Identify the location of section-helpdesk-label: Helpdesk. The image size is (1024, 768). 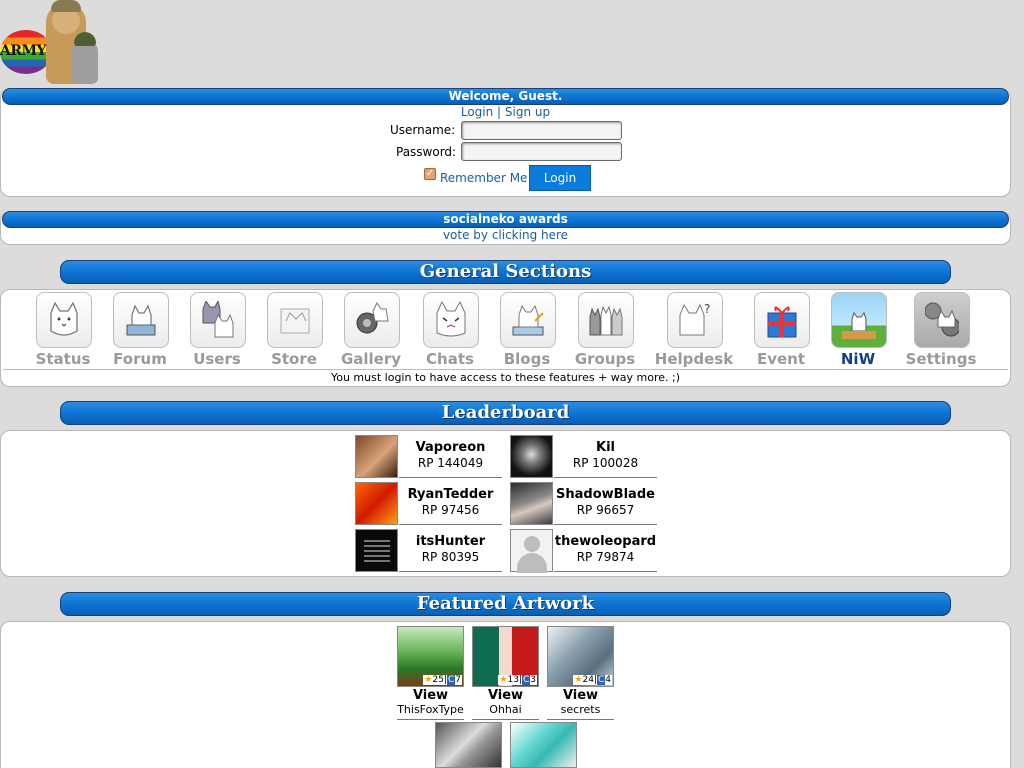
(694, 359).